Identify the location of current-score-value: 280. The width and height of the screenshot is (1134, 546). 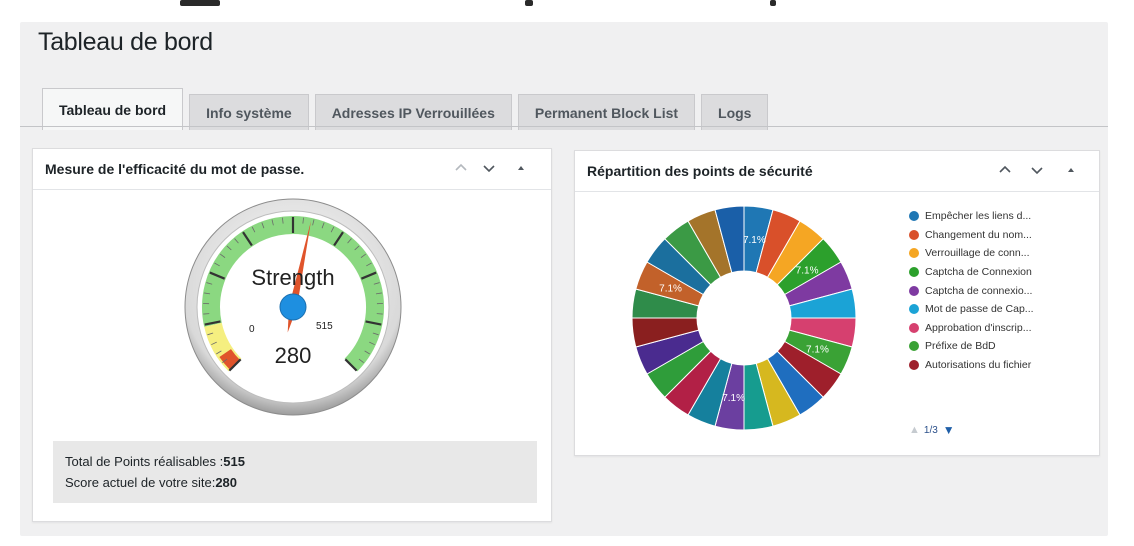
(226, 482).